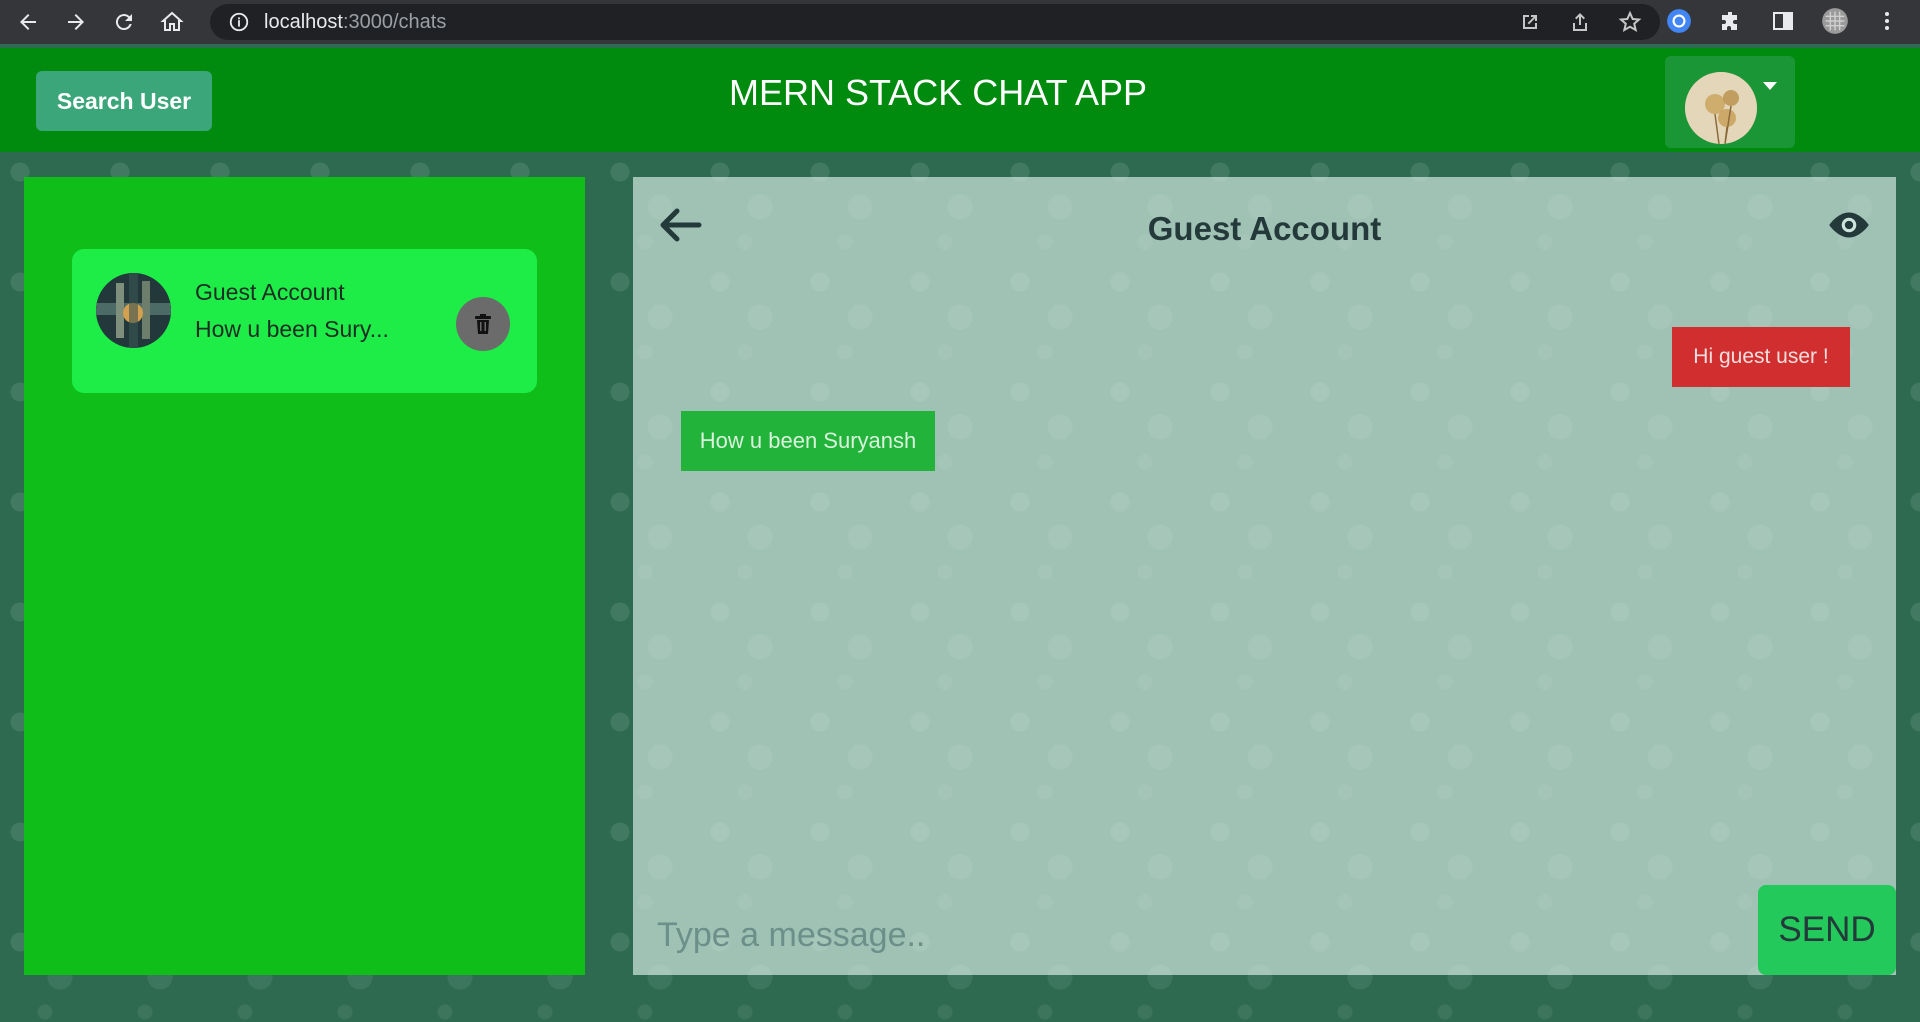  I want to click on chat-title: Guest Account, so click(1264, 228).